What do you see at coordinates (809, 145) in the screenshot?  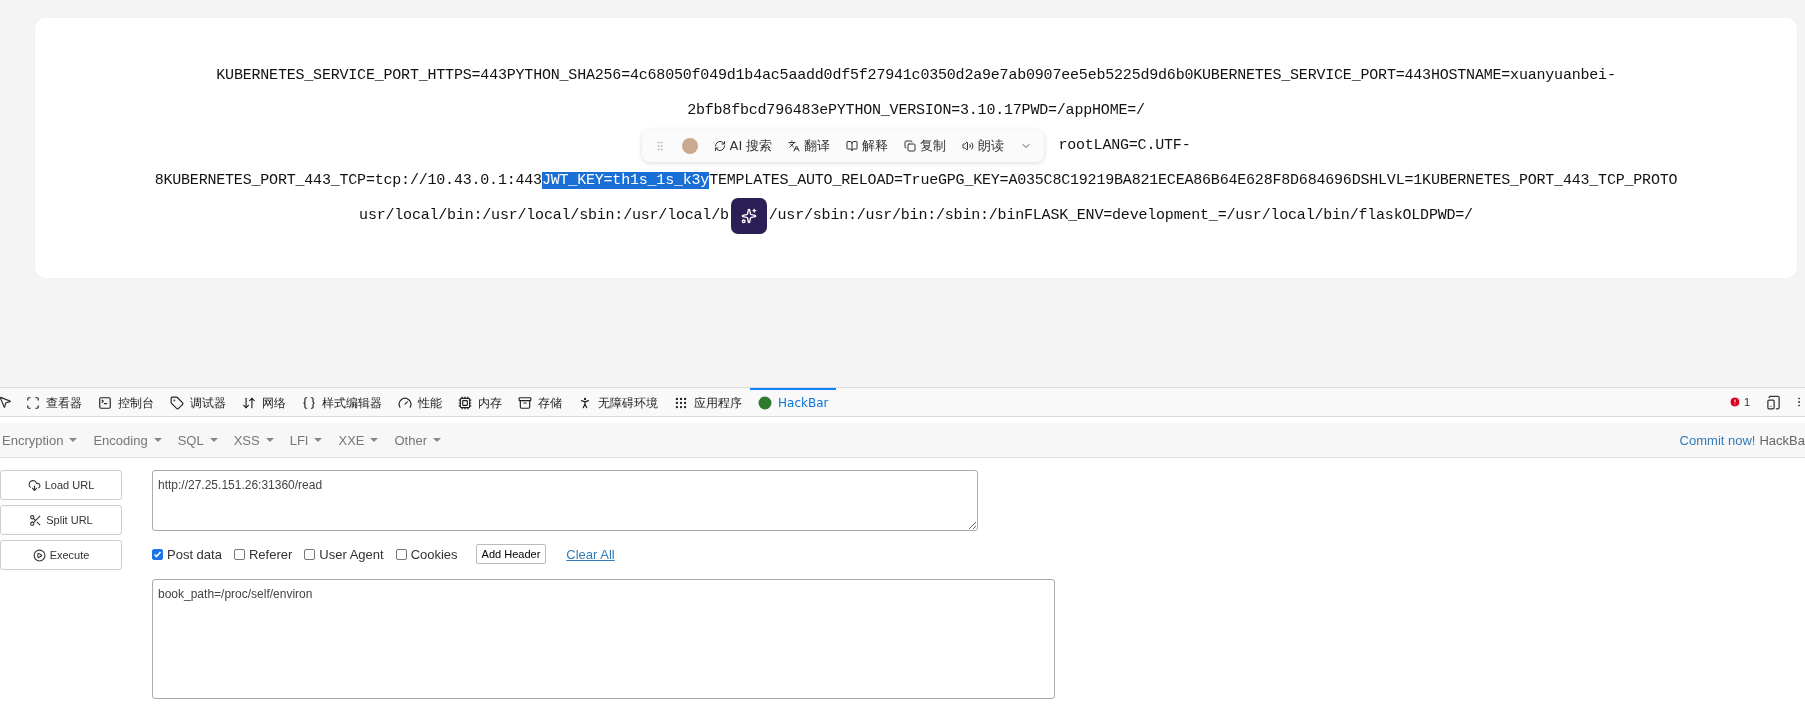 I see `toolbar-action: 翻译` at bounding box center [809, 145].